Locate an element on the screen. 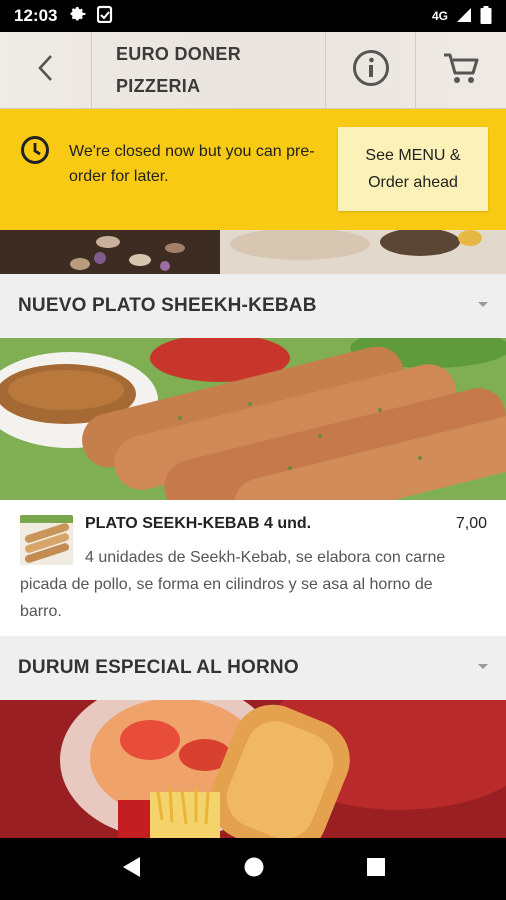 The height and width of the screenshot is (900, 506). info-button is located at coordinates (371, 70).